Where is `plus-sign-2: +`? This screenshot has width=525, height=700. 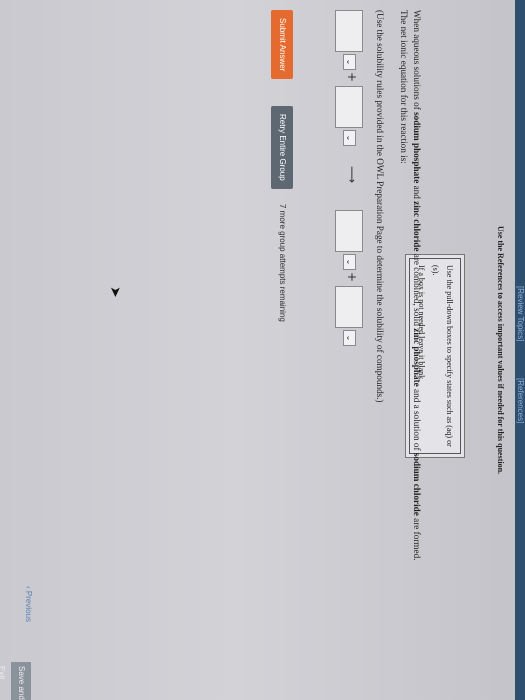
plus-sign-2: + is located at coordinates (352, 277).